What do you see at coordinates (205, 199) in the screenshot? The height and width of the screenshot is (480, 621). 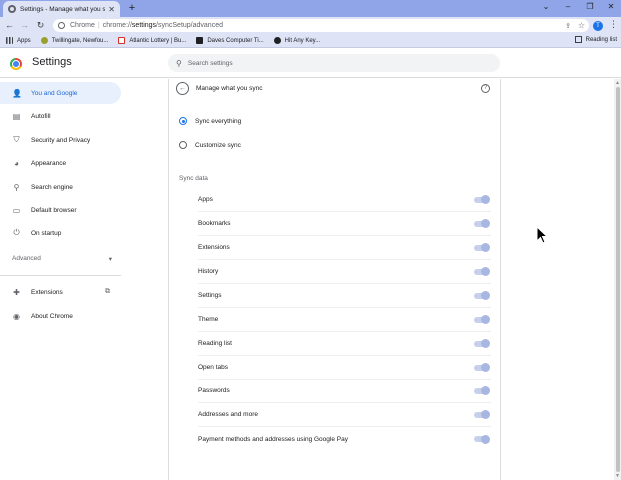 I see `sync-item-label: Apps` at bounding box center [205, 199].